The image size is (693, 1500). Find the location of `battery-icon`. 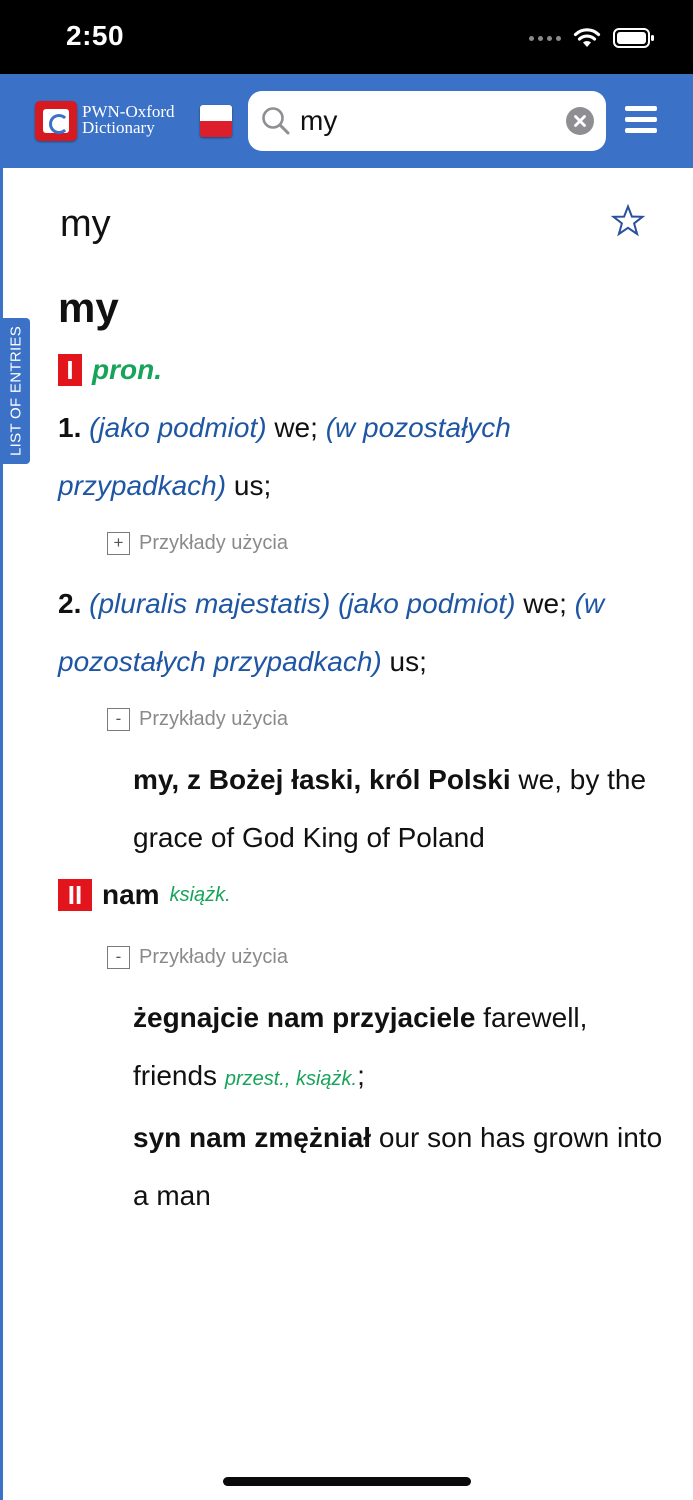

battery-icon is located at coordinates (633, 38).